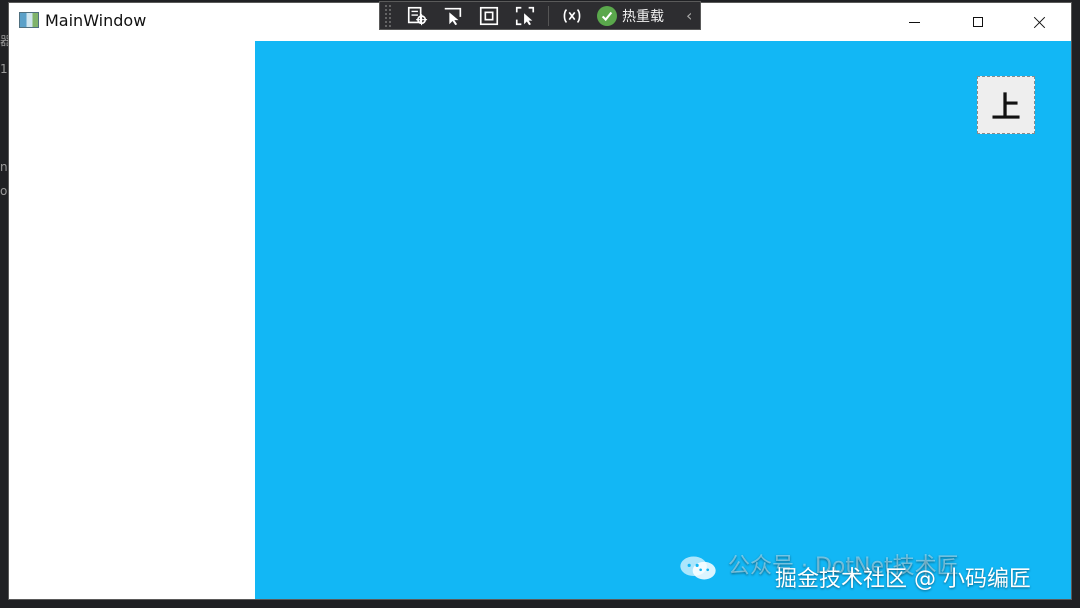  I want to click on minimize-button, so click(914, 22).